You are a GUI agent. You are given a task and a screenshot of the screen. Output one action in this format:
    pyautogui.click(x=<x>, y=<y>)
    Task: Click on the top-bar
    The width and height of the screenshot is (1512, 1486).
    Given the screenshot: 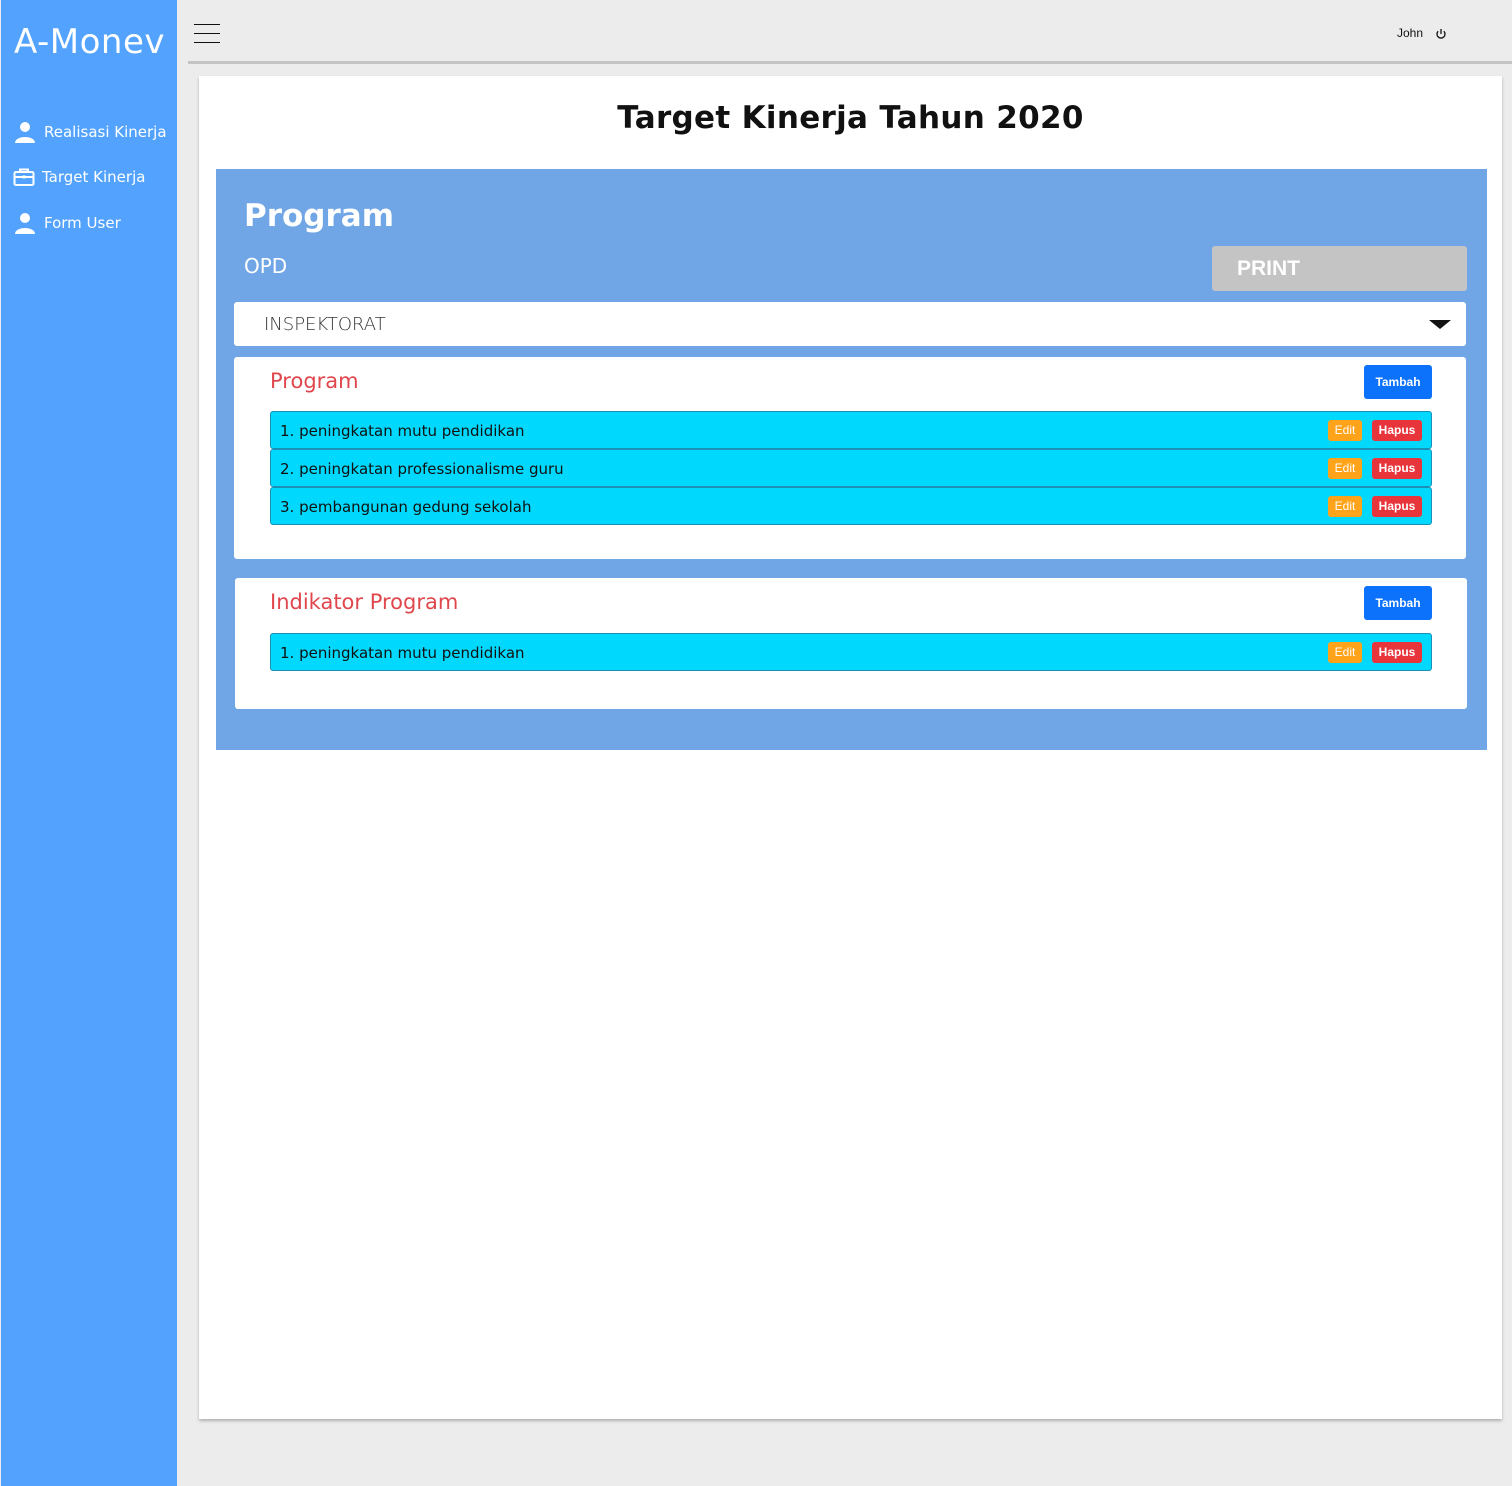 What is the action you would take?
    pyautogui.click(x=850, y=32)
    